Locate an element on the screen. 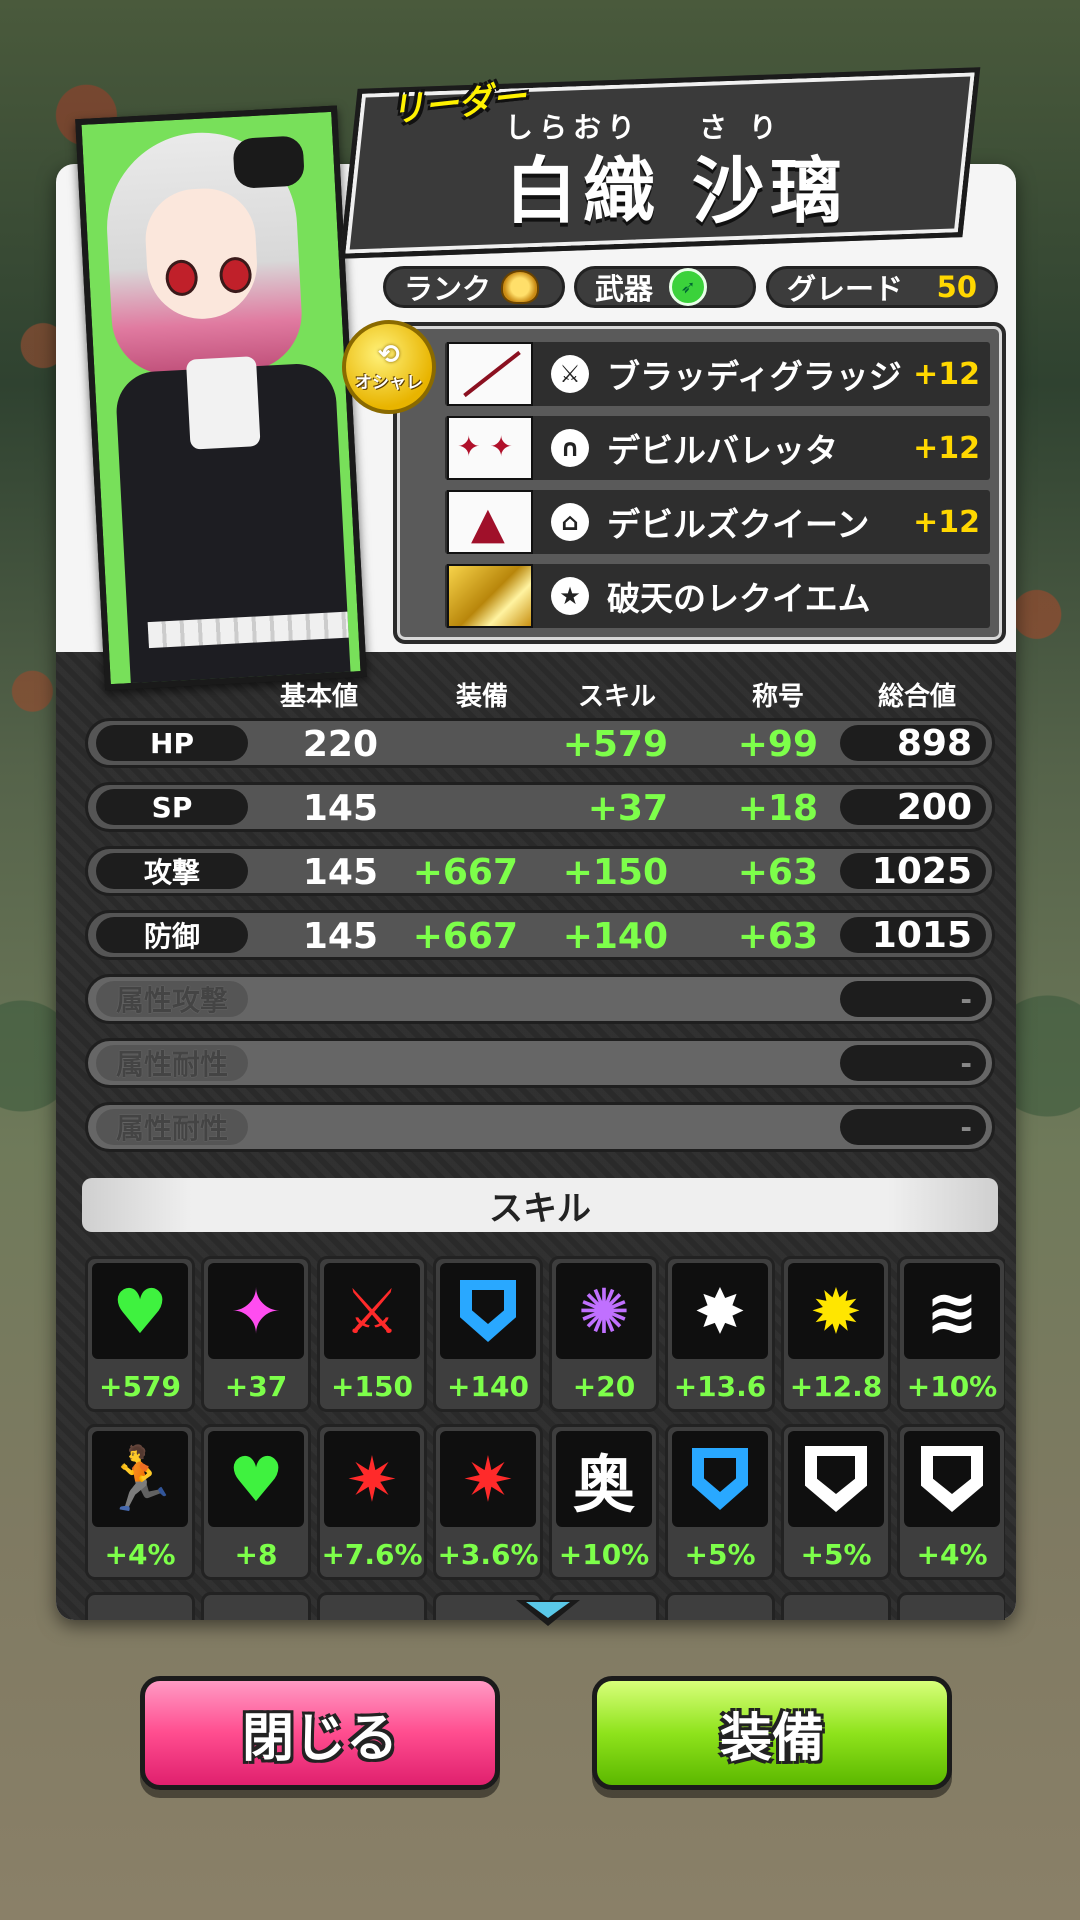 The image size is (1080, 1920). stat-equip: +667 is located at coordinates (465, 872).